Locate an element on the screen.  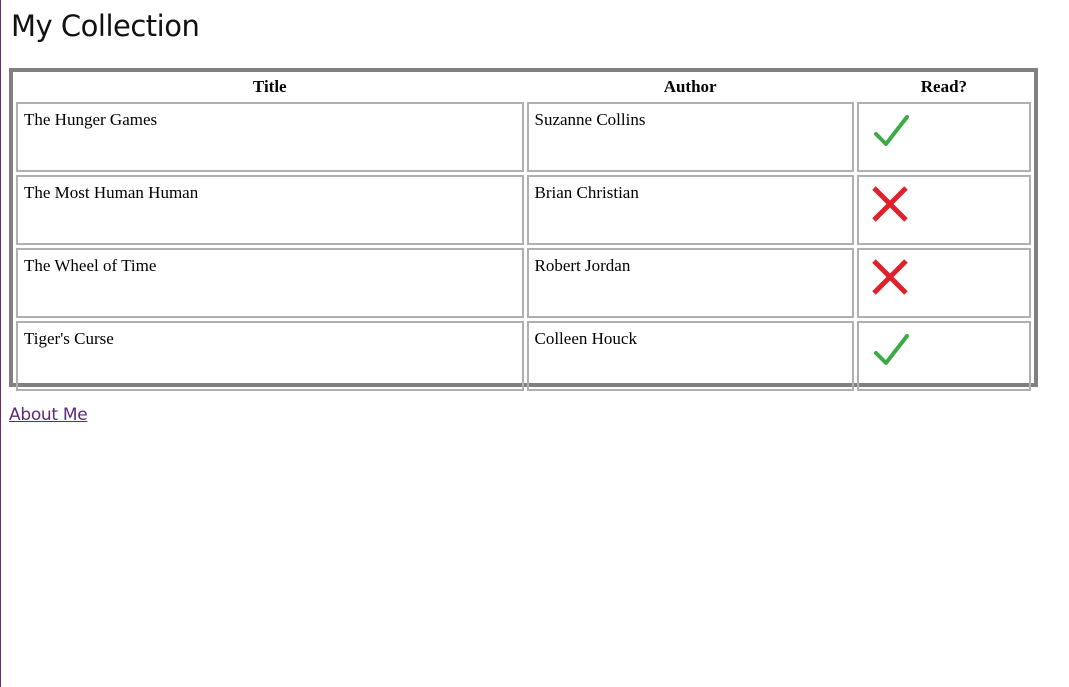
author-cell: Robert Jordan is located at coordinates (690, 283).